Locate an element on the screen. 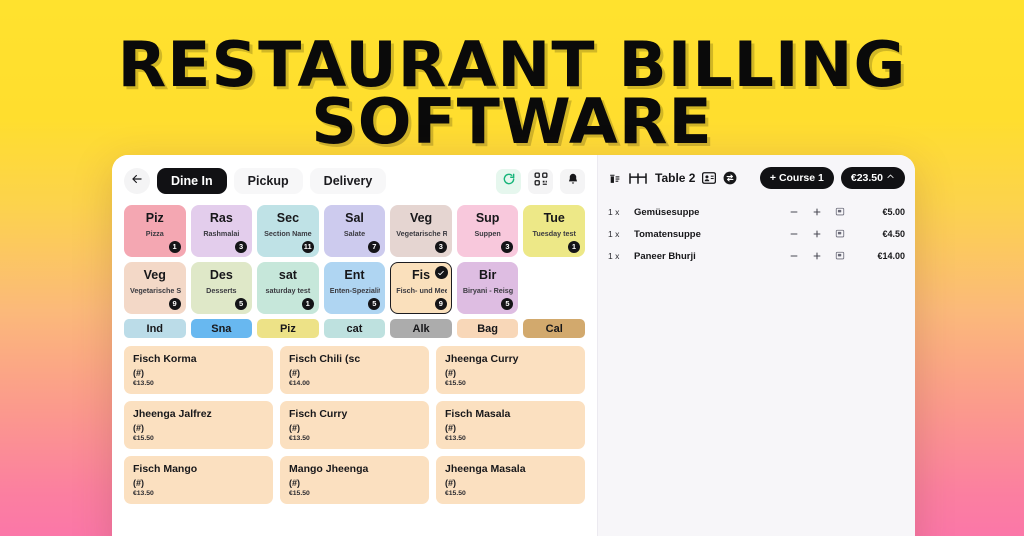 The width and height of the screenshot is (1024, 536). category-subtitle: Suppen is located at coordinates (487, 233).